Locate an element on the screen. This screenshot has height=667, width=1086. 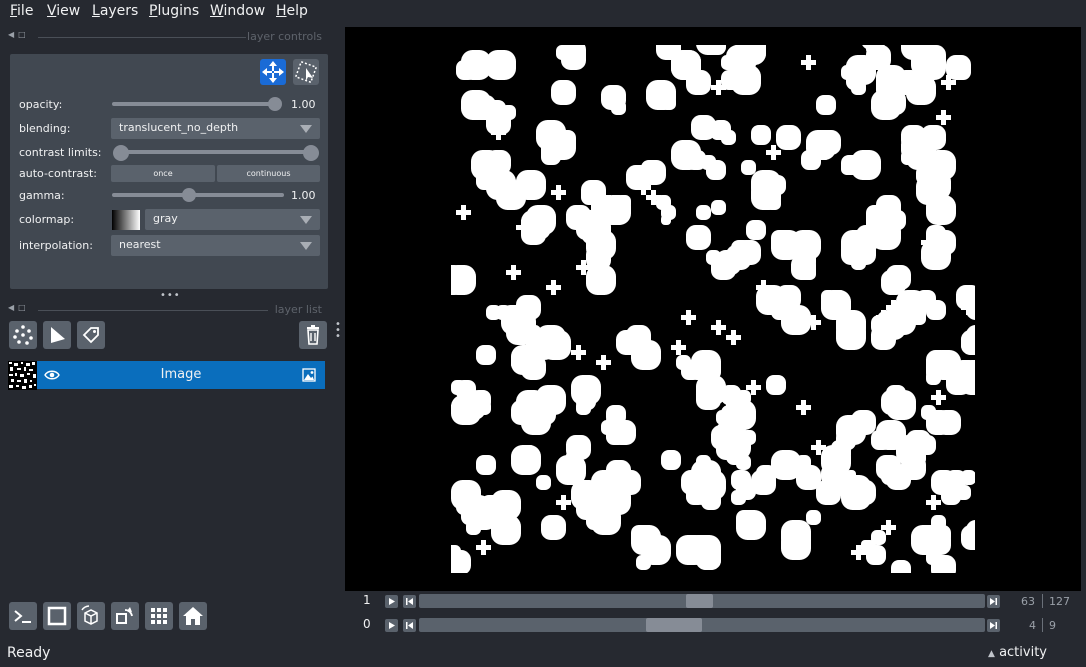
layer-controls-header: ◀□ layer controls is located at coordinates (165, 37).